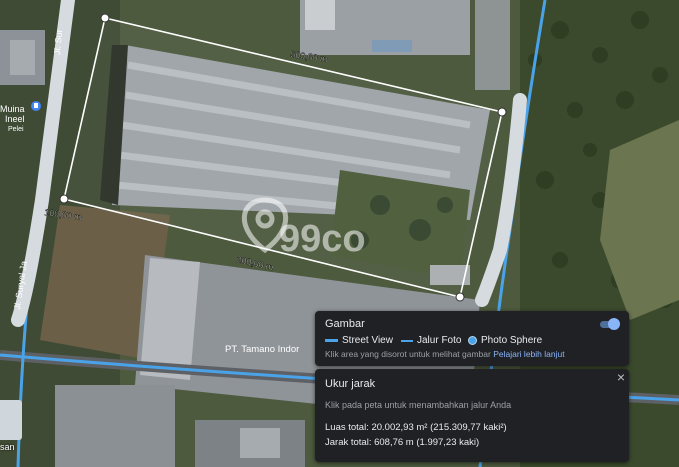 The image size is (679, 467). What do you see at coordinates (431, 340) in the screenshot?
I see `legend-photo-path: Jalur Foto` at bounding box center [431, 340].